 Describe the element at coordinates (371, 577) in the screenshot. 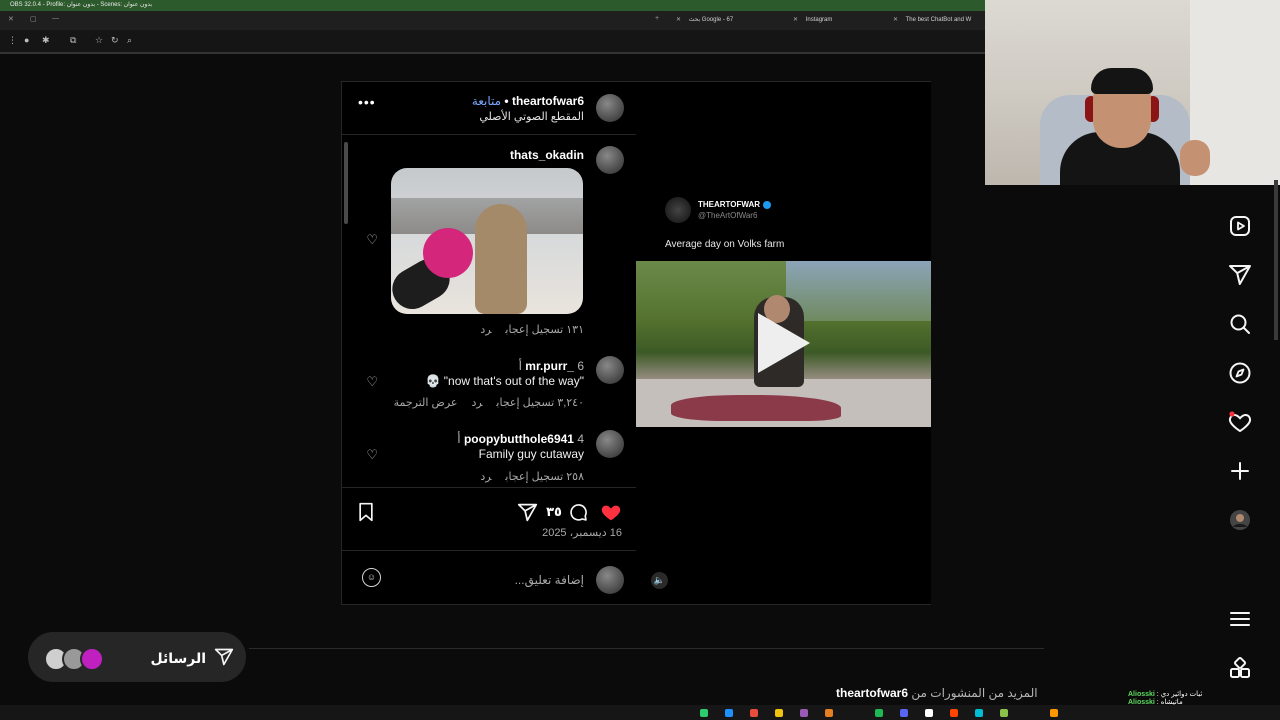

I see `emoji-icon: ☺` at that location.